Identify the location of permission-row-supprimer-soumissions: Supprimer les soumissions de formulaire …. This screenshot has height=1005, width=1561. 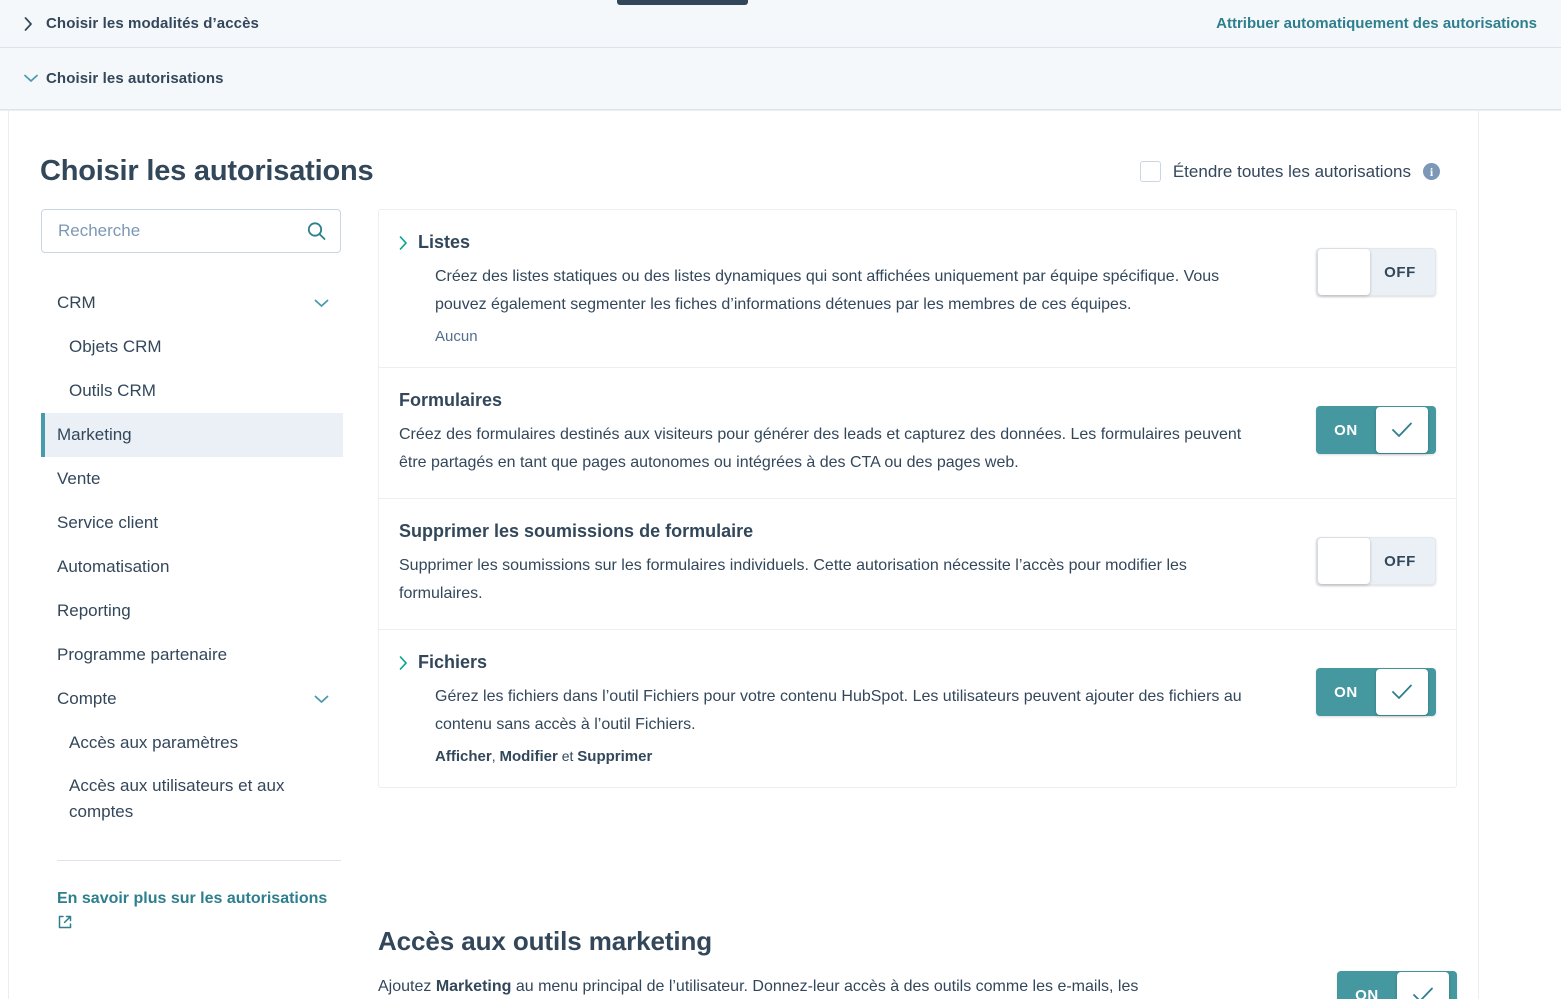
(917, 565).